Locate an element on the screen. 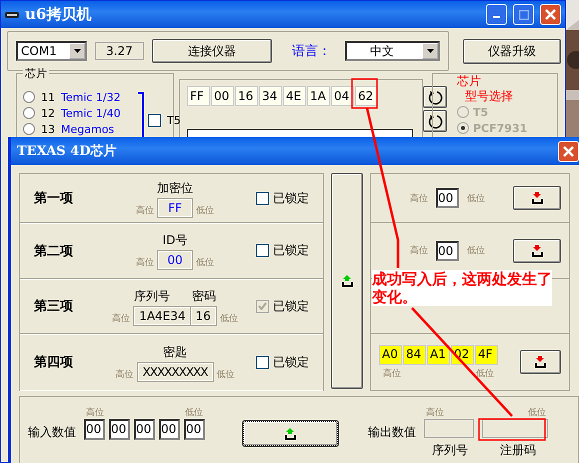 The height and width of the screenshot is (463, 579). dialog-title: TEXAS 4D芯片 is located at coordinates (67, 151).